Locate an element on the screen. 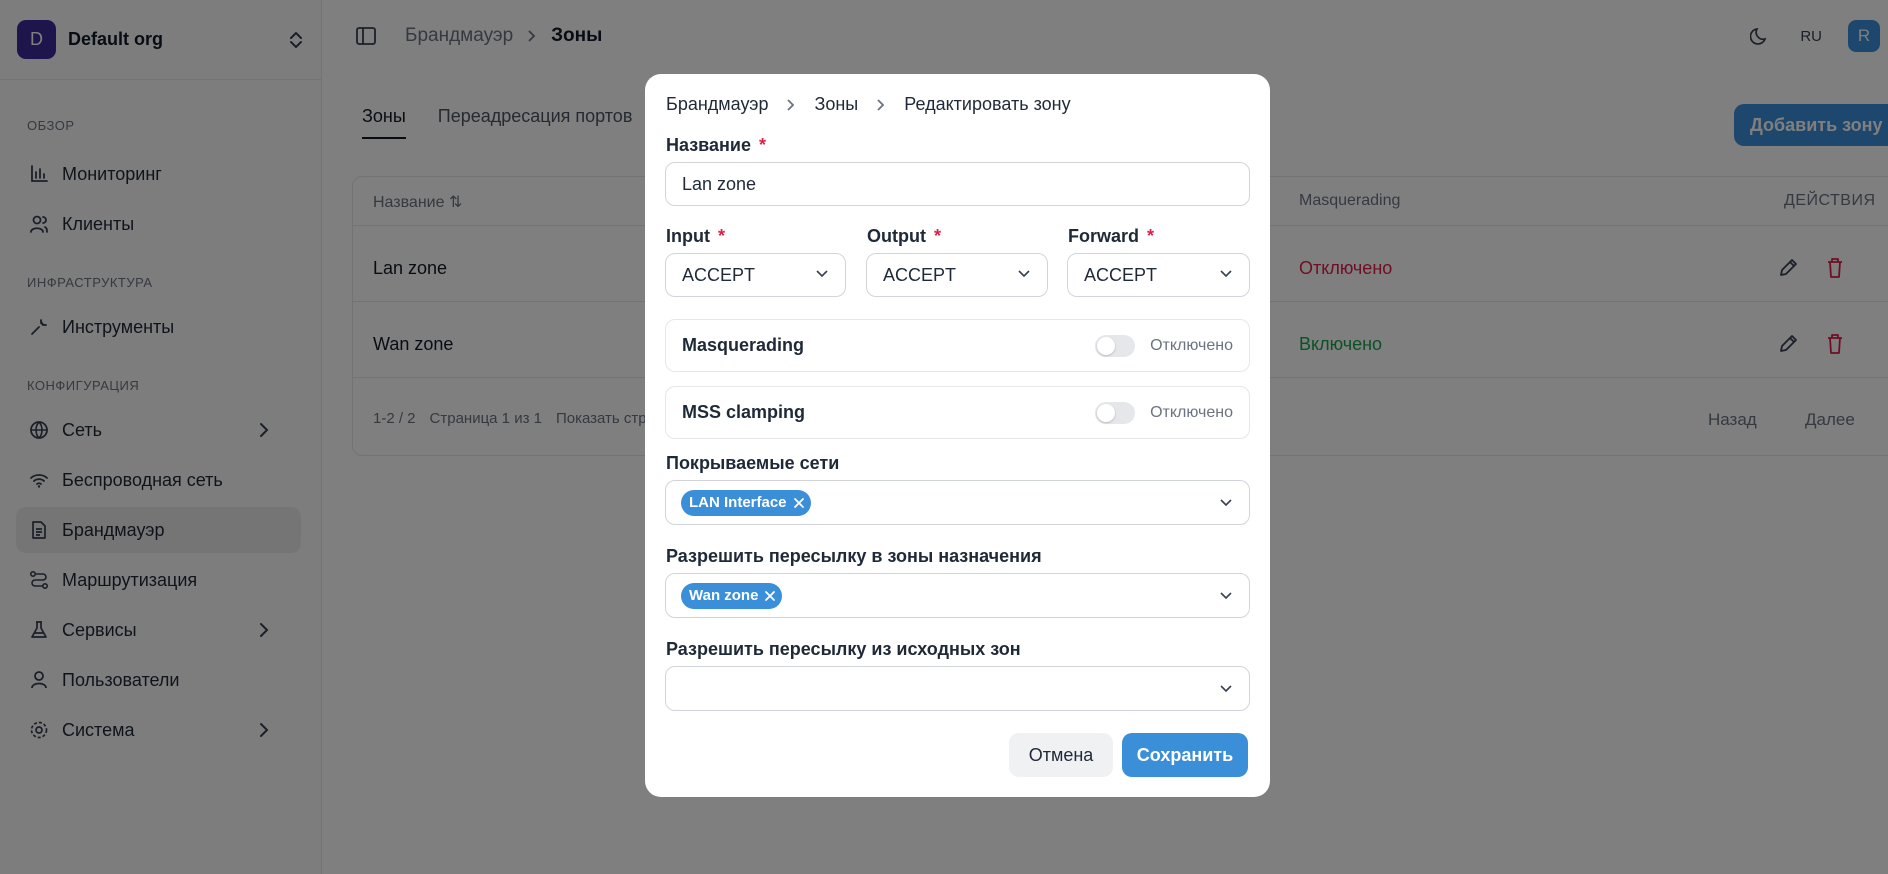 This screenshot has width=1888, height=874. forward-source-label: Разрешить пересылку из исходных зон is located at coordinates (843, 649).